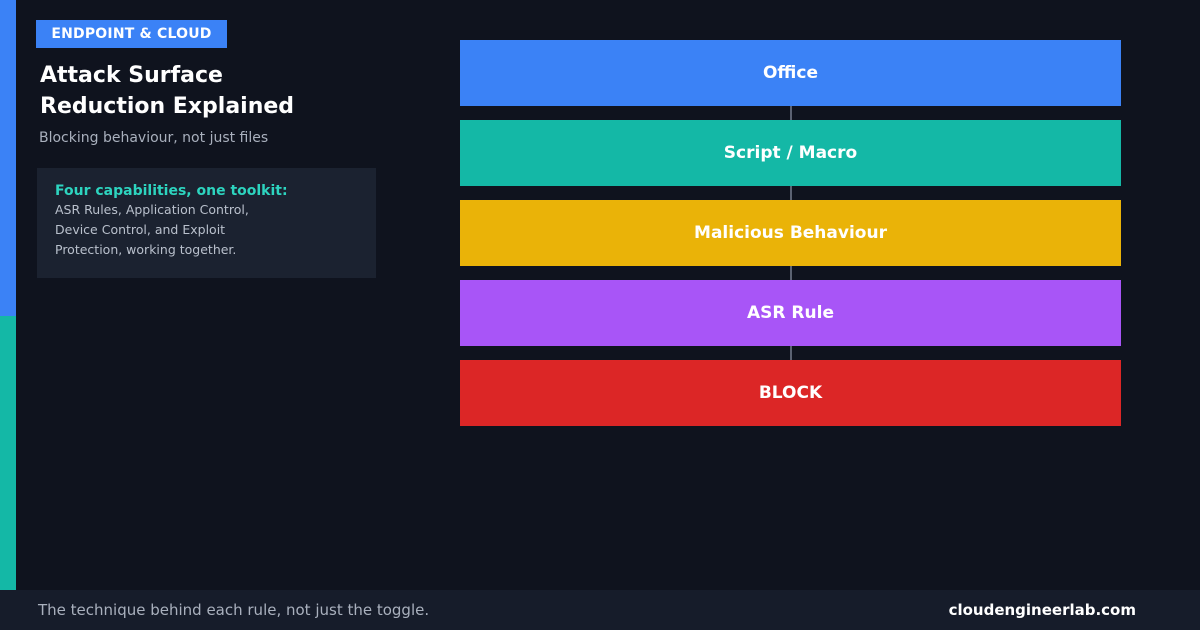 Image resolution: width=1200 pixels, height=630 pixels. What do you see at coordinates (790, 313) in the screenshot?
I see `flow-step-asr-rule: ASR Rule` at bounding box center [790, 313].